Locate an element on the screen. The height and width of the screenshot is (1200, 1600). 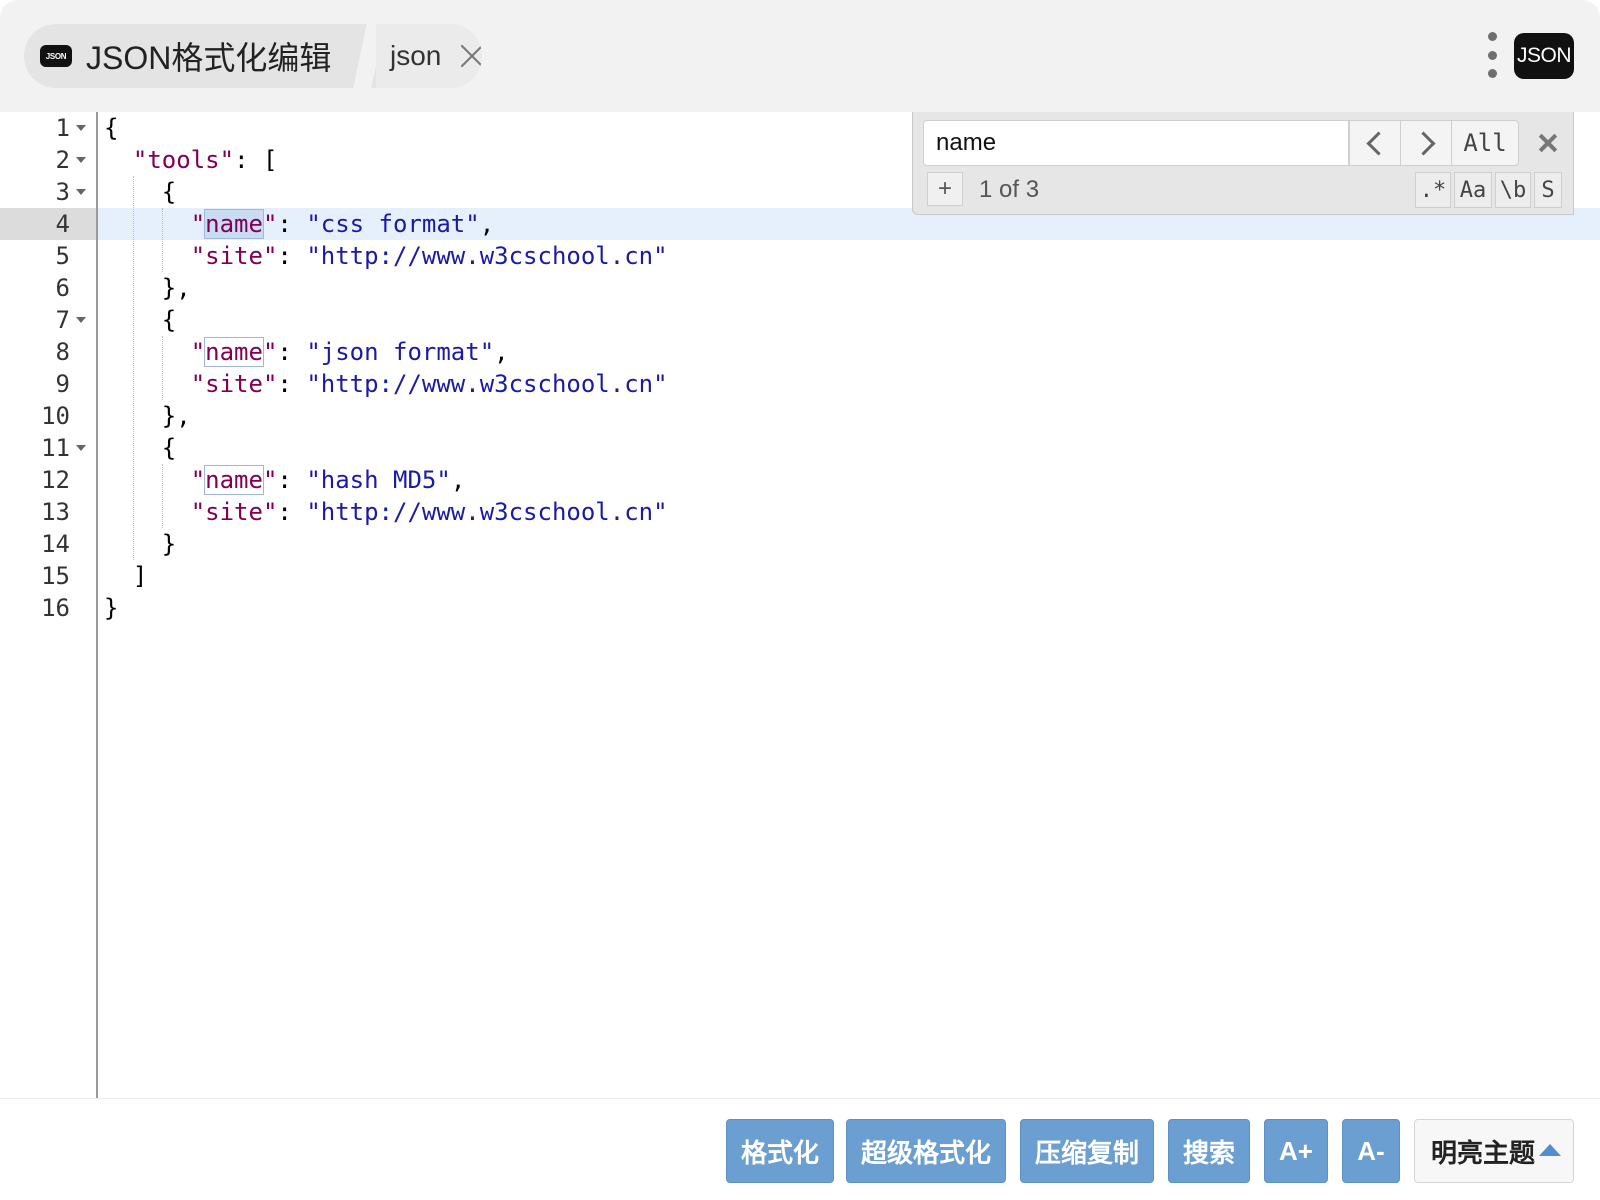
code-line: "tools": [ is located at coordinates (191, 160).